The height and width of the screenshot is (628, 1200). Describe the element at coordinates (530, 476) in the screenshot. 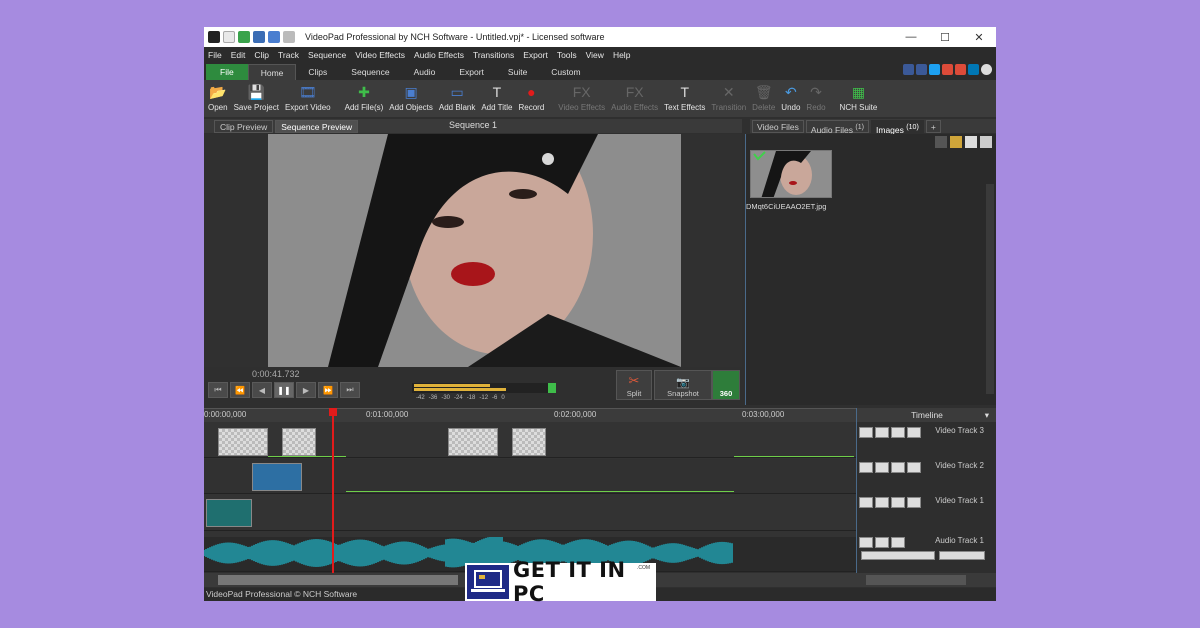

I see `video-track-2-row` at that location.